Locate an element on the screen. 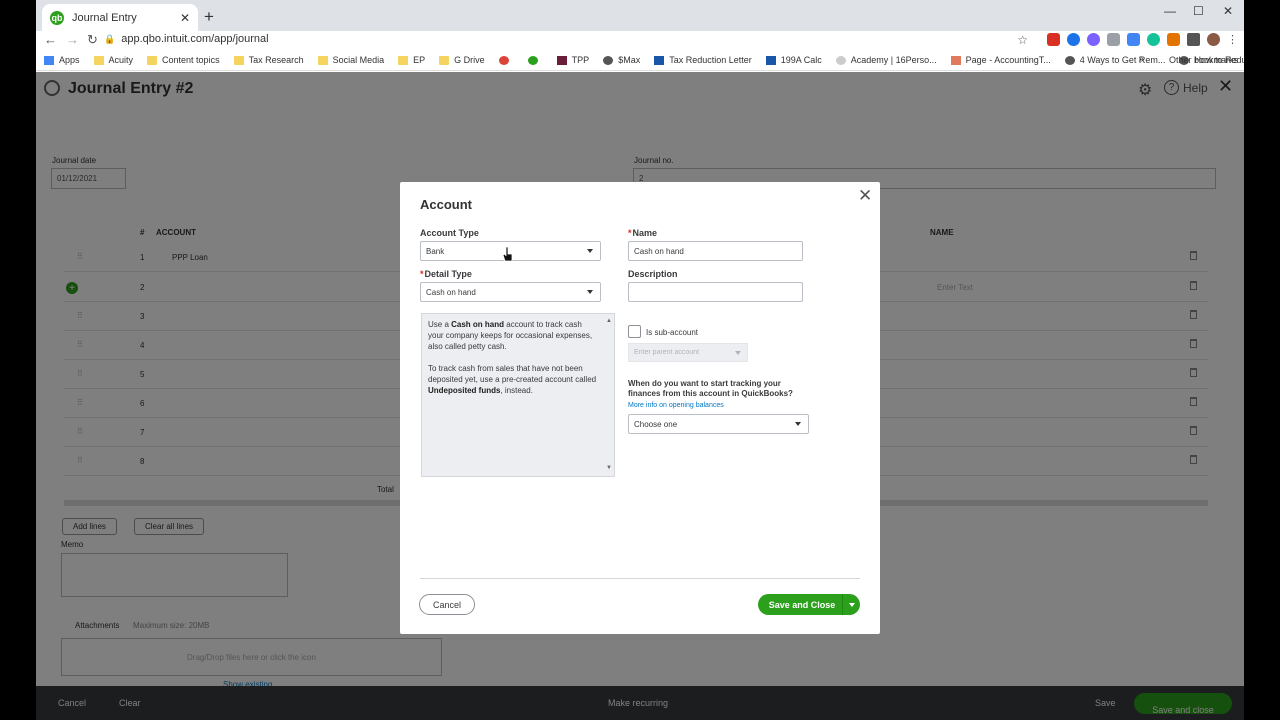 The height and width of the screenshot is (720, 1280). camera-extension-icon is located at coordinates (1113, 39).